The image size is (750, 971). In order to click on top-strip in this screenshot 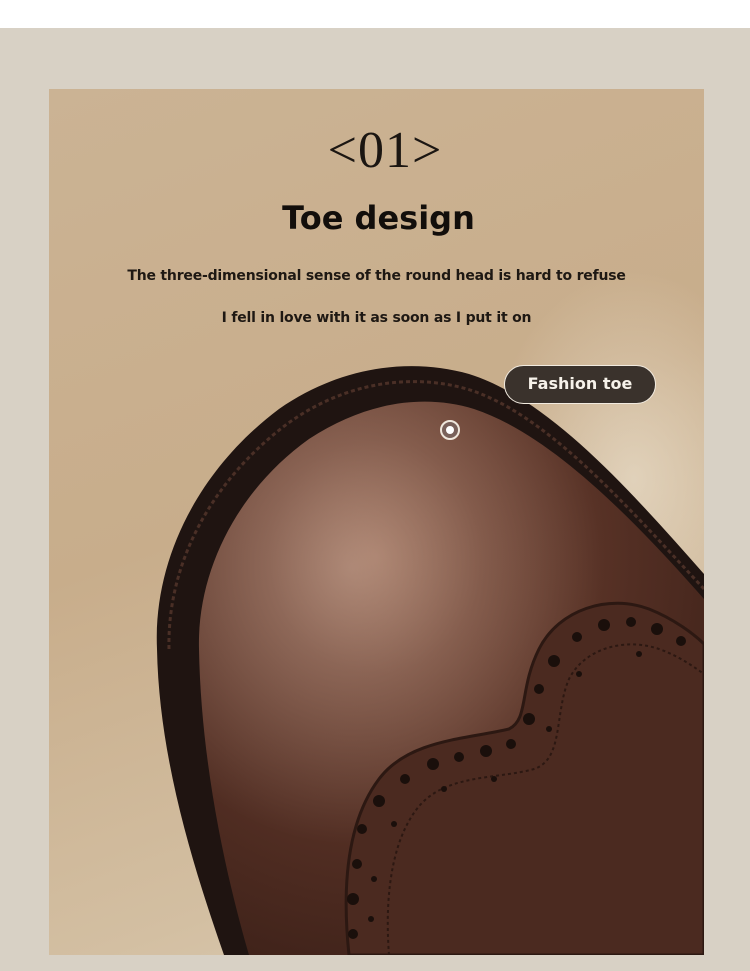, I will do `click(375, 14)`.